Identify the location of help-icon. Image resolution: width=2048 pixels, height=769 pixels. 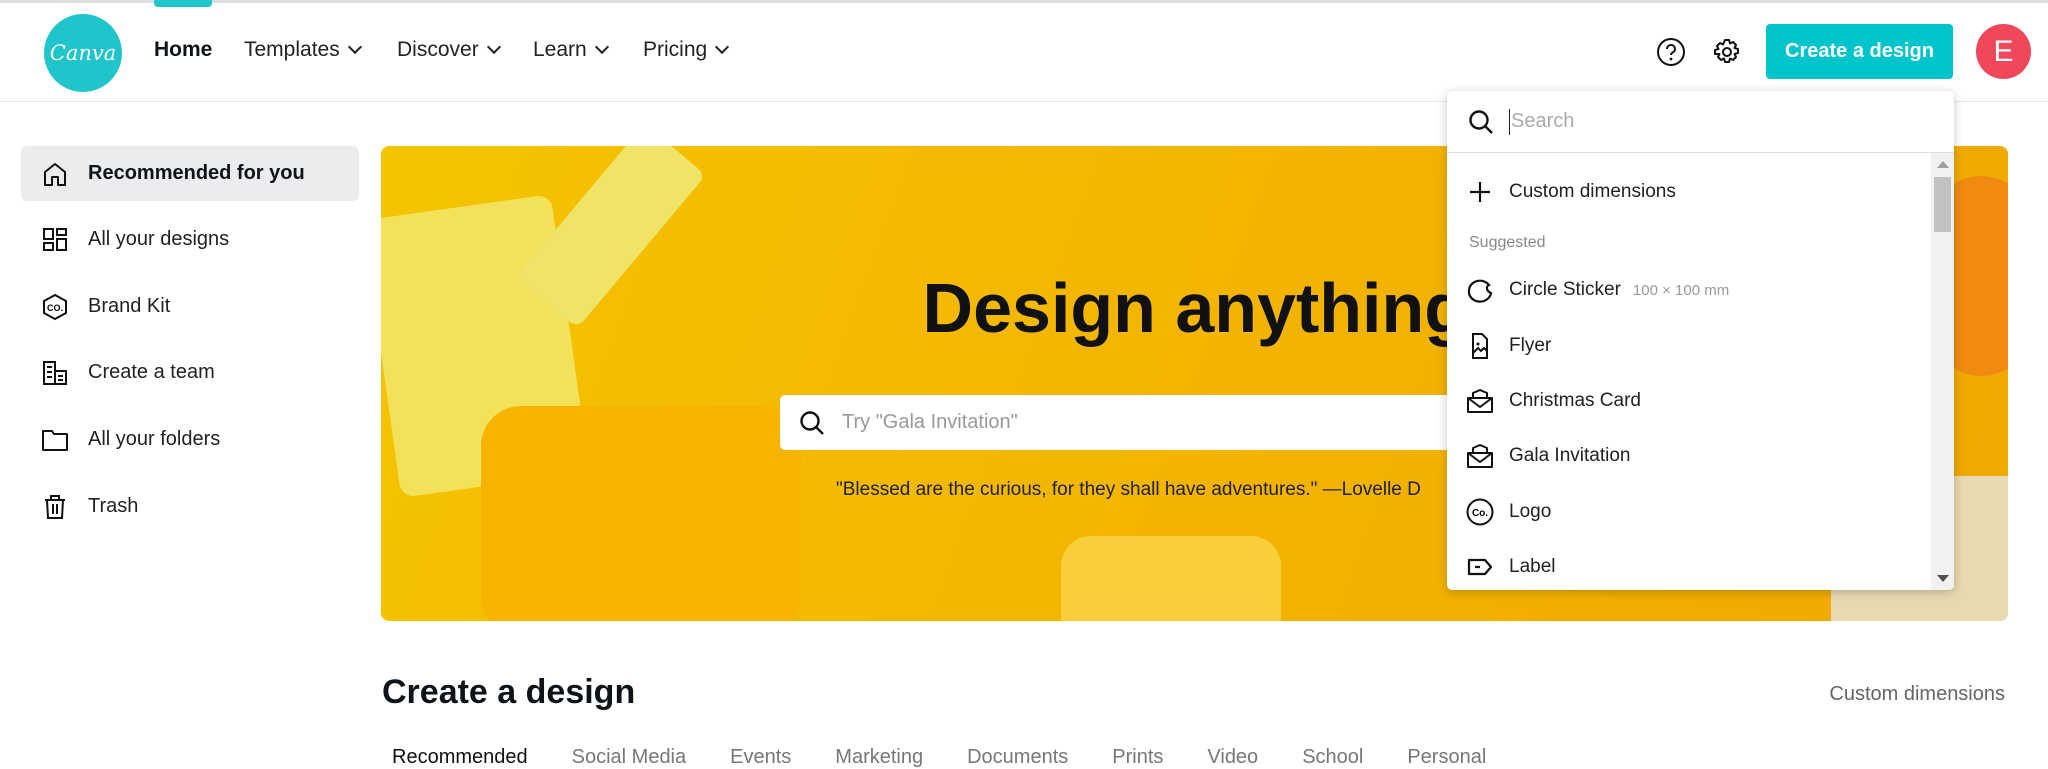
(1671, 52).